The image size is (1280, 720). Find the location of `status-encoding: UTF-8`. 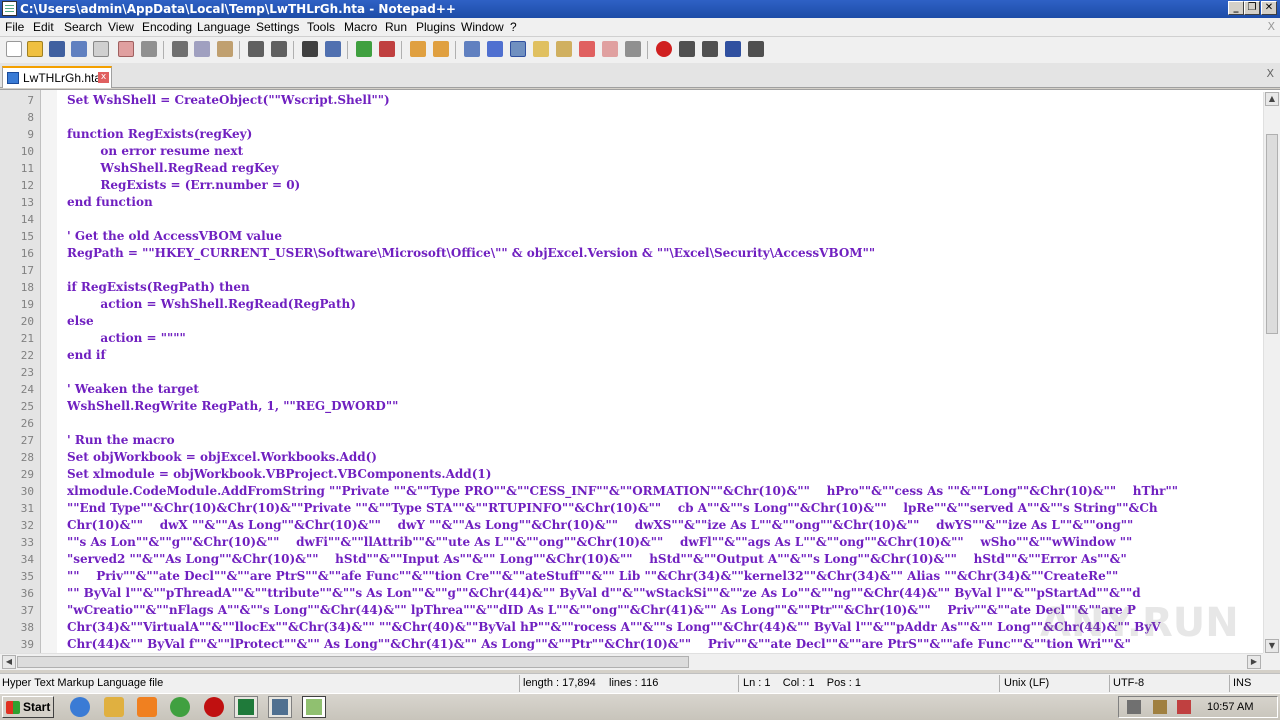

status-encoding: UTF-8 is located at coordinates (1129, 683).